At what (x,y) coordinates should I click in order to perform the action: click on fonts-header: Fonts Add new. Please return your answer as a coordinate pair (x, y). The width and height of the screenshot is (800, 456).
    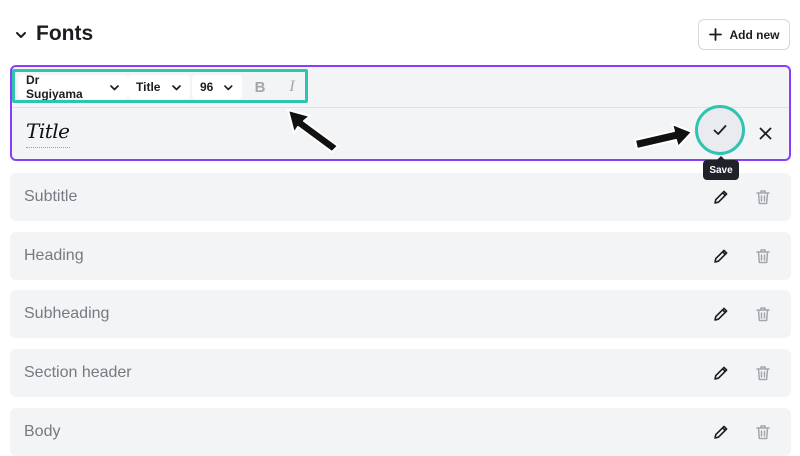
    Looking at the image, I should click on (400, 33).